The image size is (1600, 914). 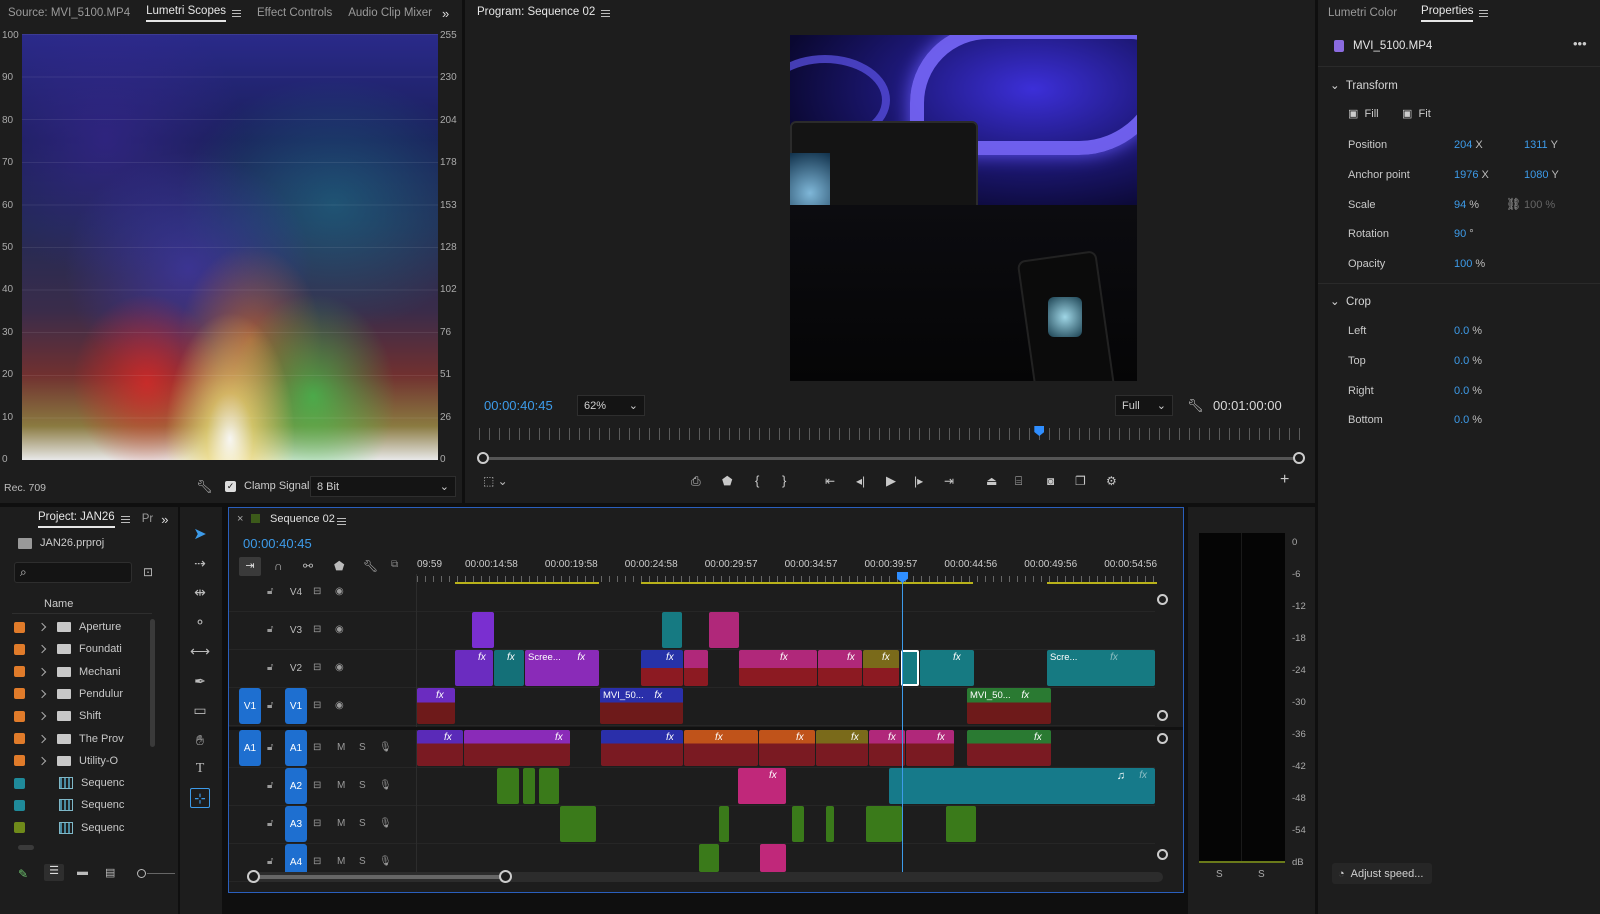 What do you see at coordinates (1466, 205) in the screenshot?
I see `scale-value: 94%` at bounding box center [1466, 205].